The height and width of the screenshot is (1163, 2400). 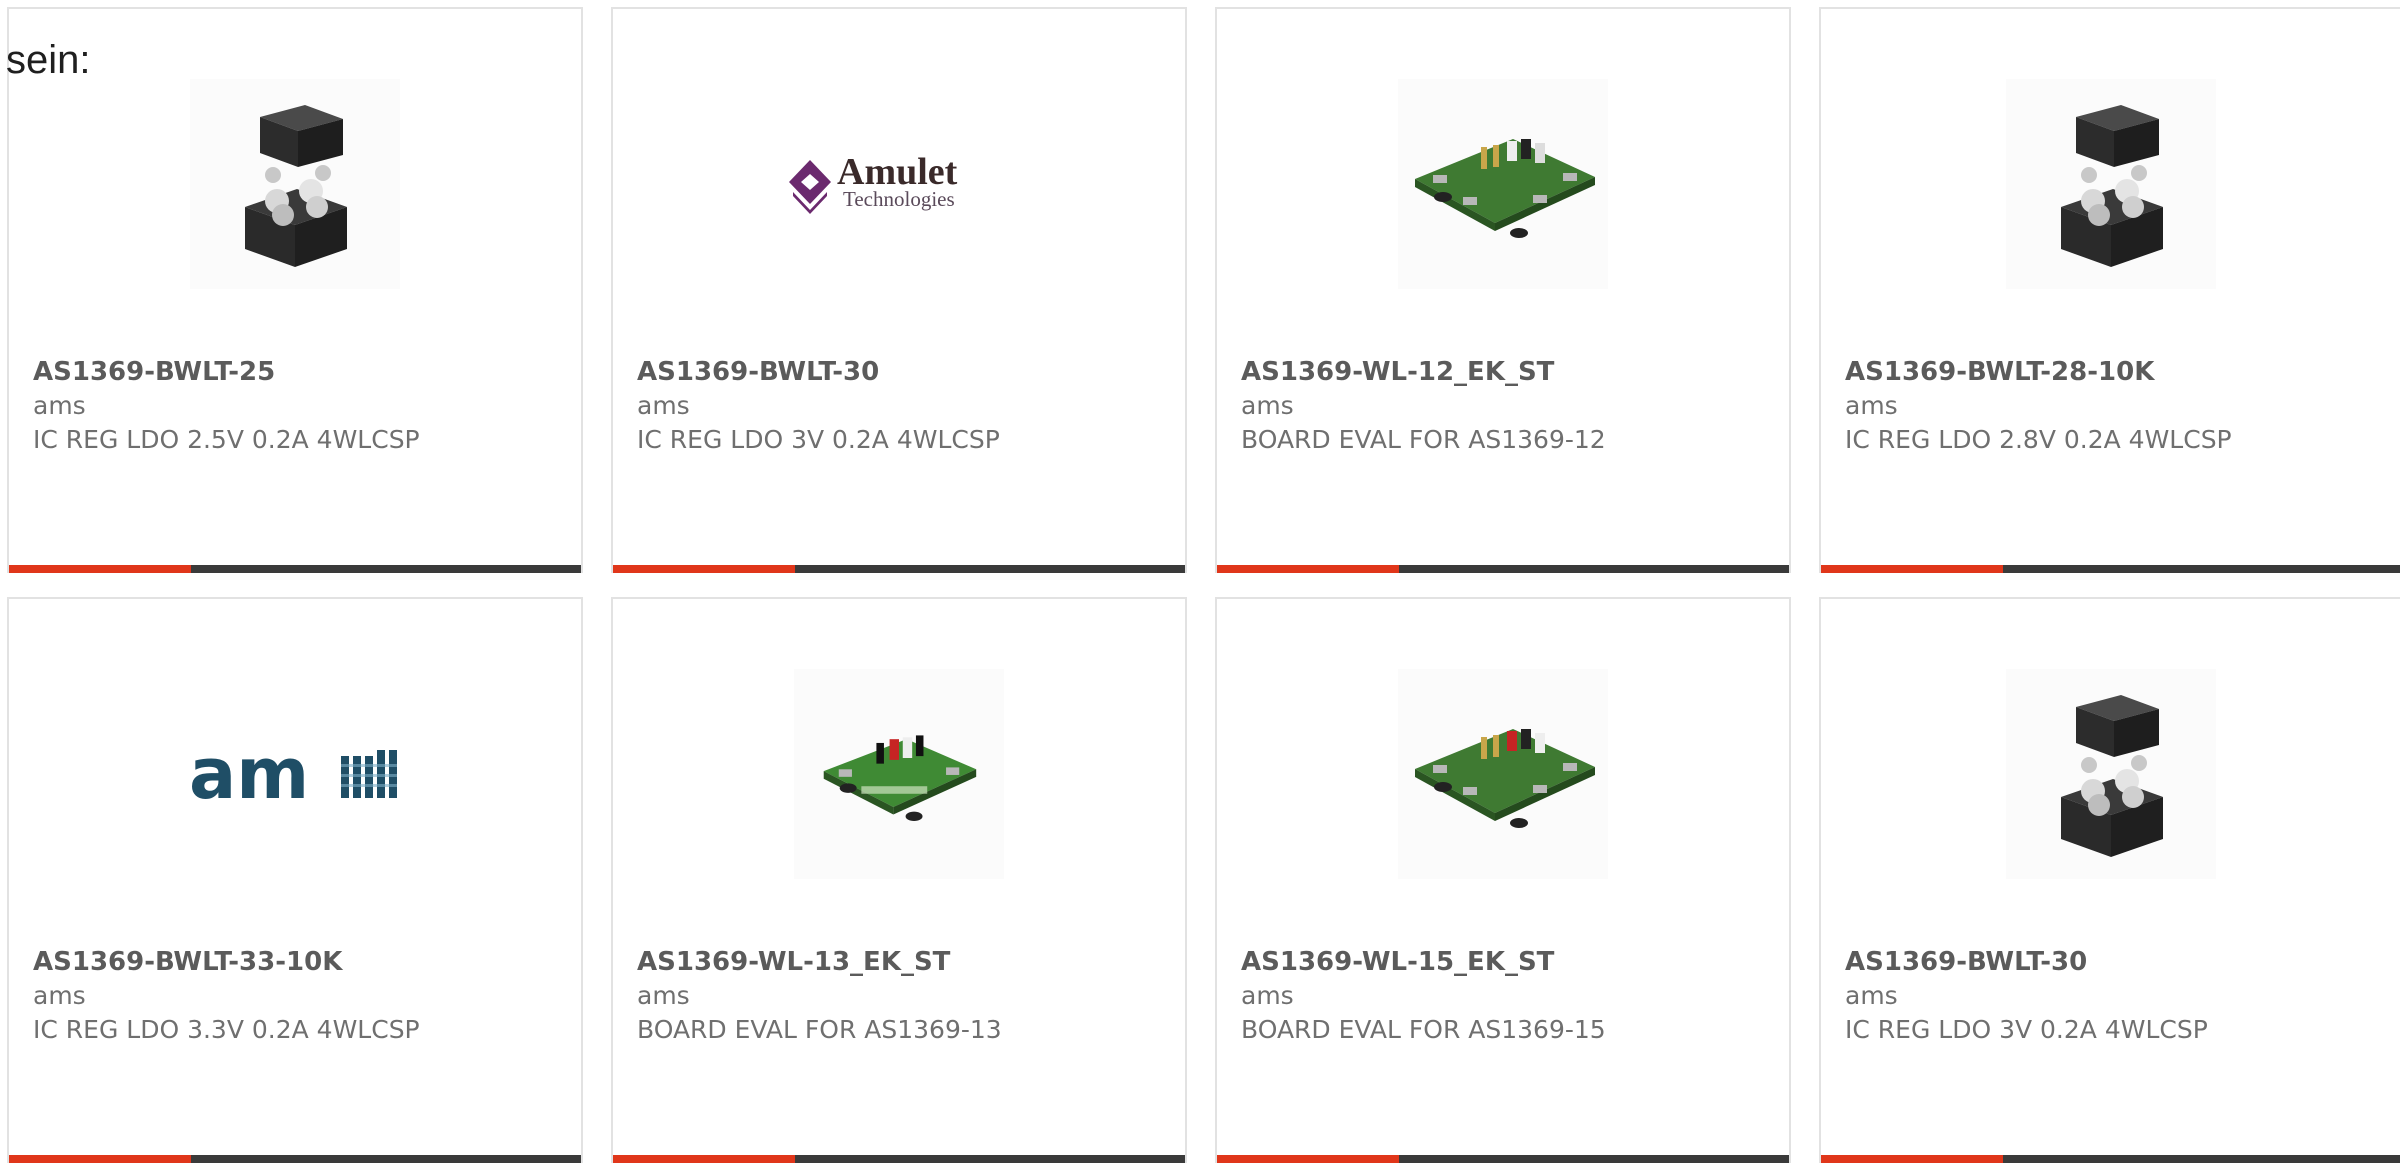 I want to click on part-number: AS1369-BWLT-33-10K, so click(x=298, y=962).